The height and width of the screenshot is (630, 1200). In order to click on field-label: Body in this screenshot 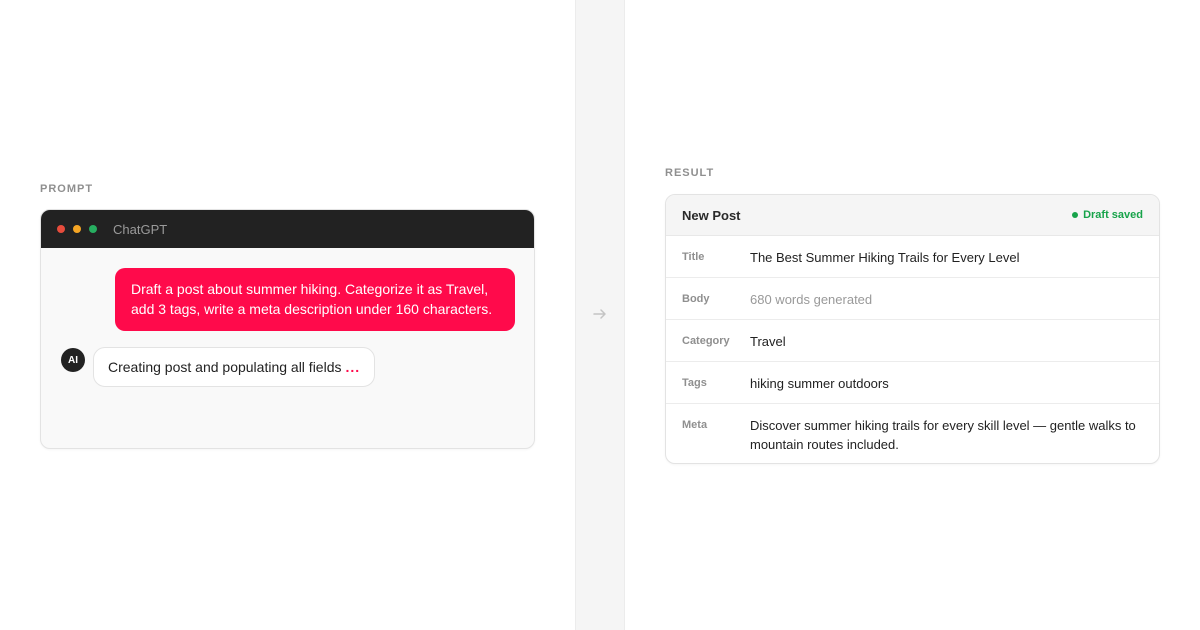, I will do `click(696, 299)`.